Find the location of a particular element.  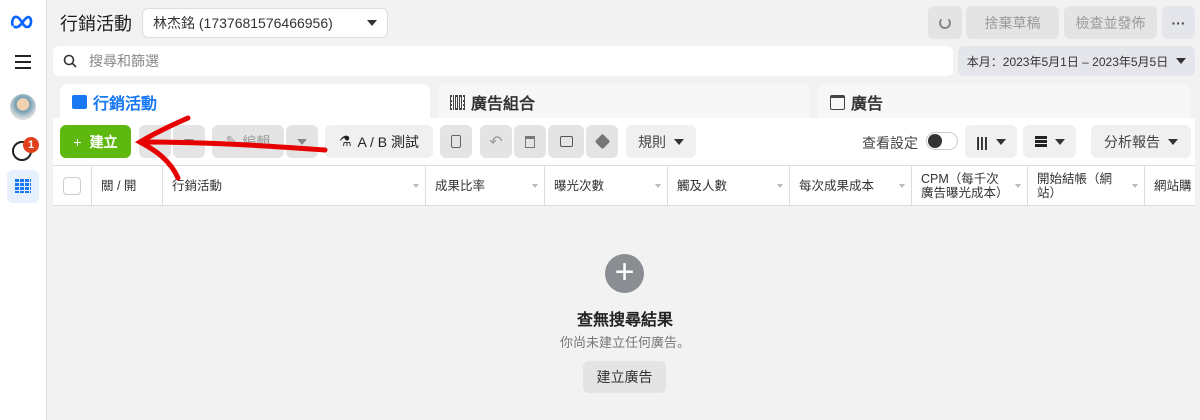

column-label: 曝光次數 is located at coordinates (579, 185).